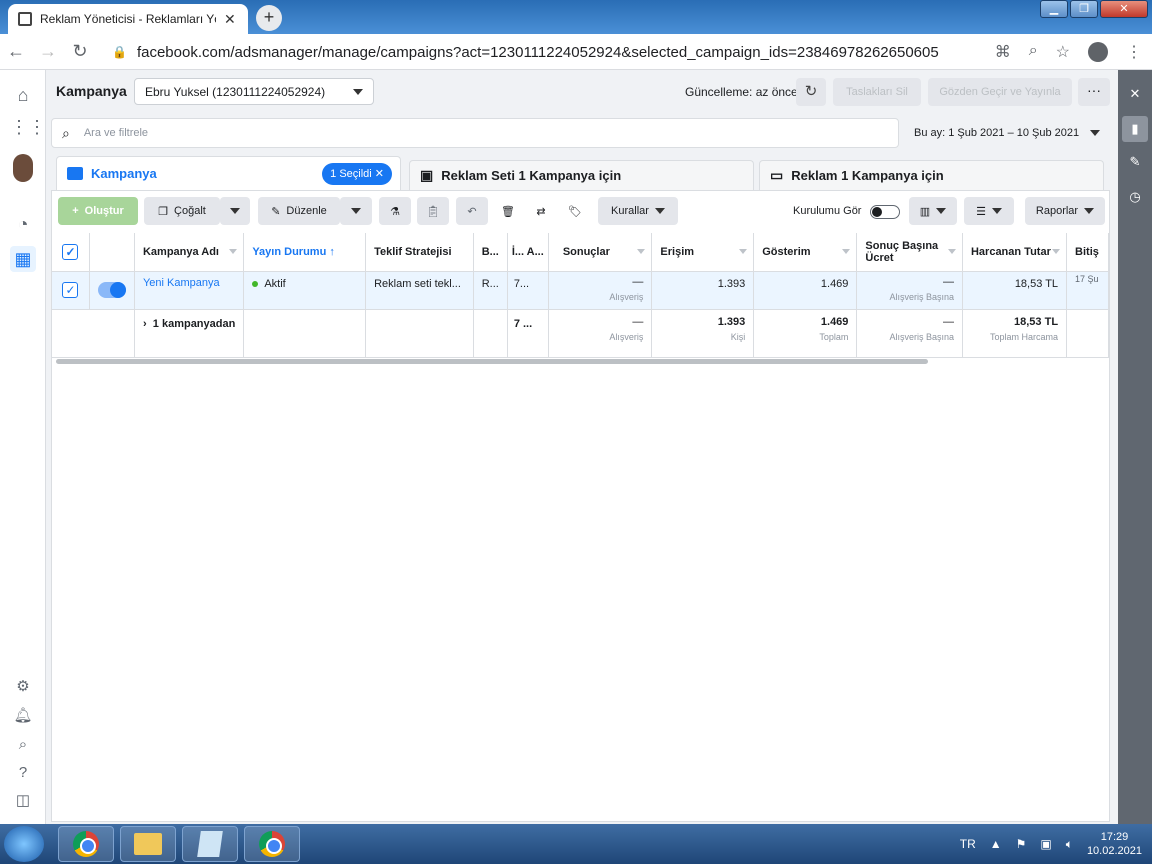 The height and width of the screenshot is (864, 1152). I want to click on more-options-button: ···, so click(1094, 92).